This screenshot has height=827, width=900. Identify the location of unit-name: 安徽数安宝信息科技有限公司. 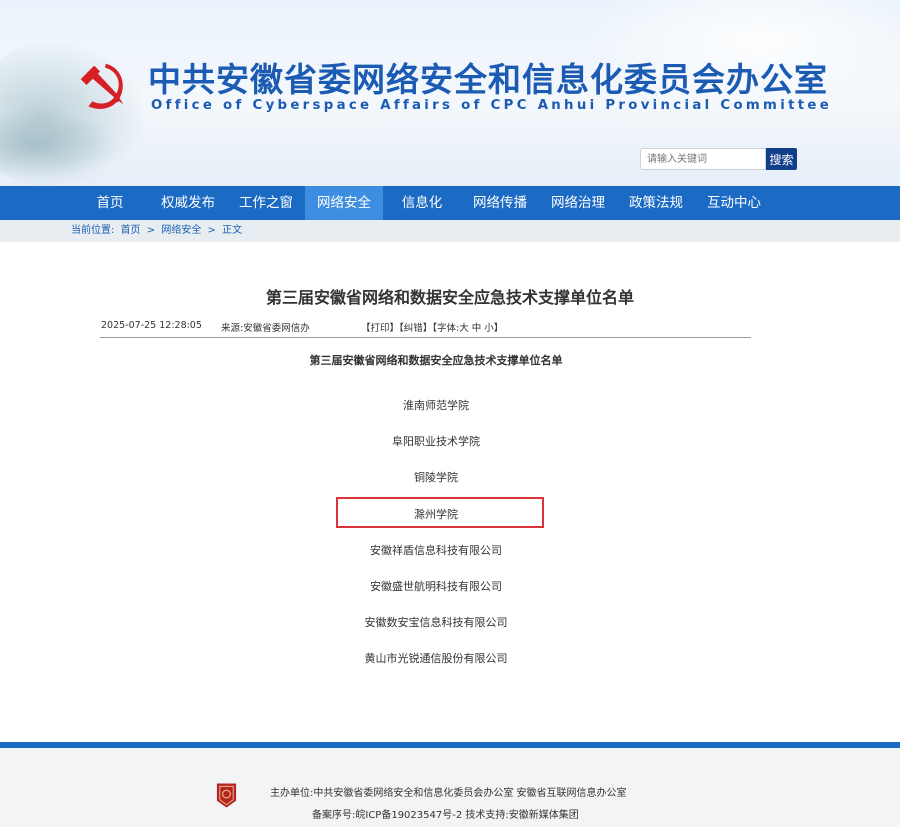
(436, 623).